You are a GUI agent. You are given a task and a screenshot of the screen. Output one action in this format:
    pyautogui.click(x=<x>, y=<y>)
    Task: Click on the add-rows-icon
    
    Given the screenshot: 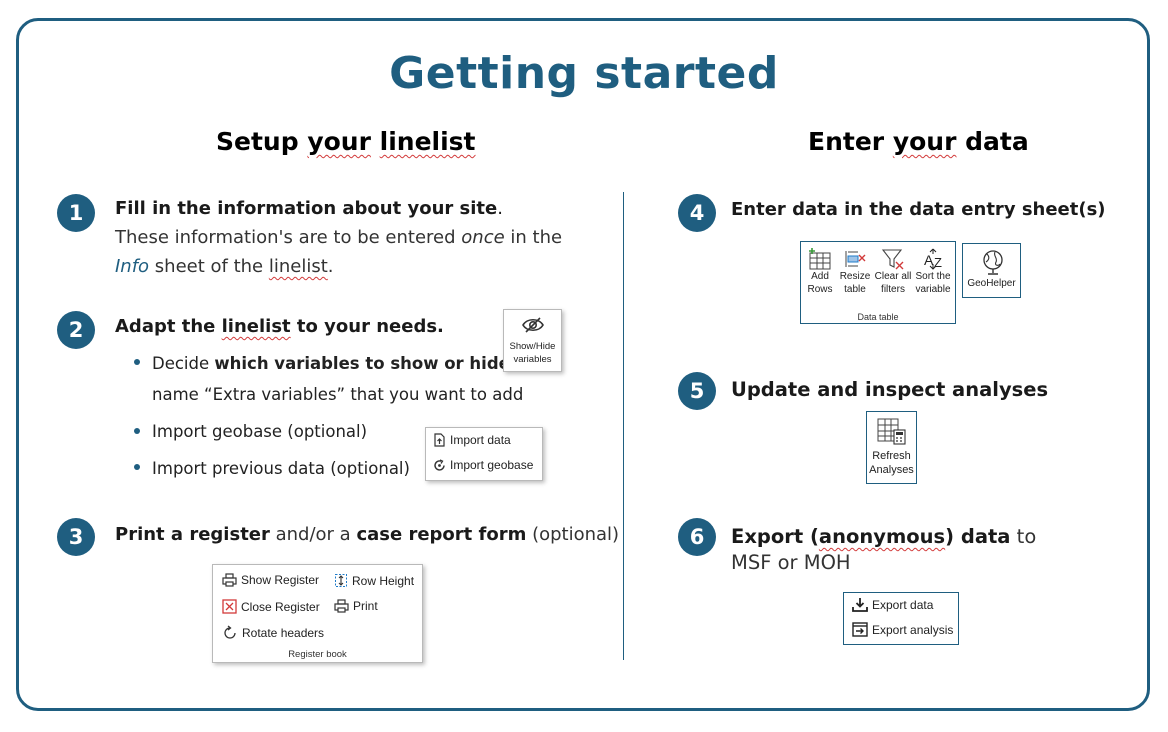 What is the action you would take?
    pyautogui.click(x=820, y=259)
    